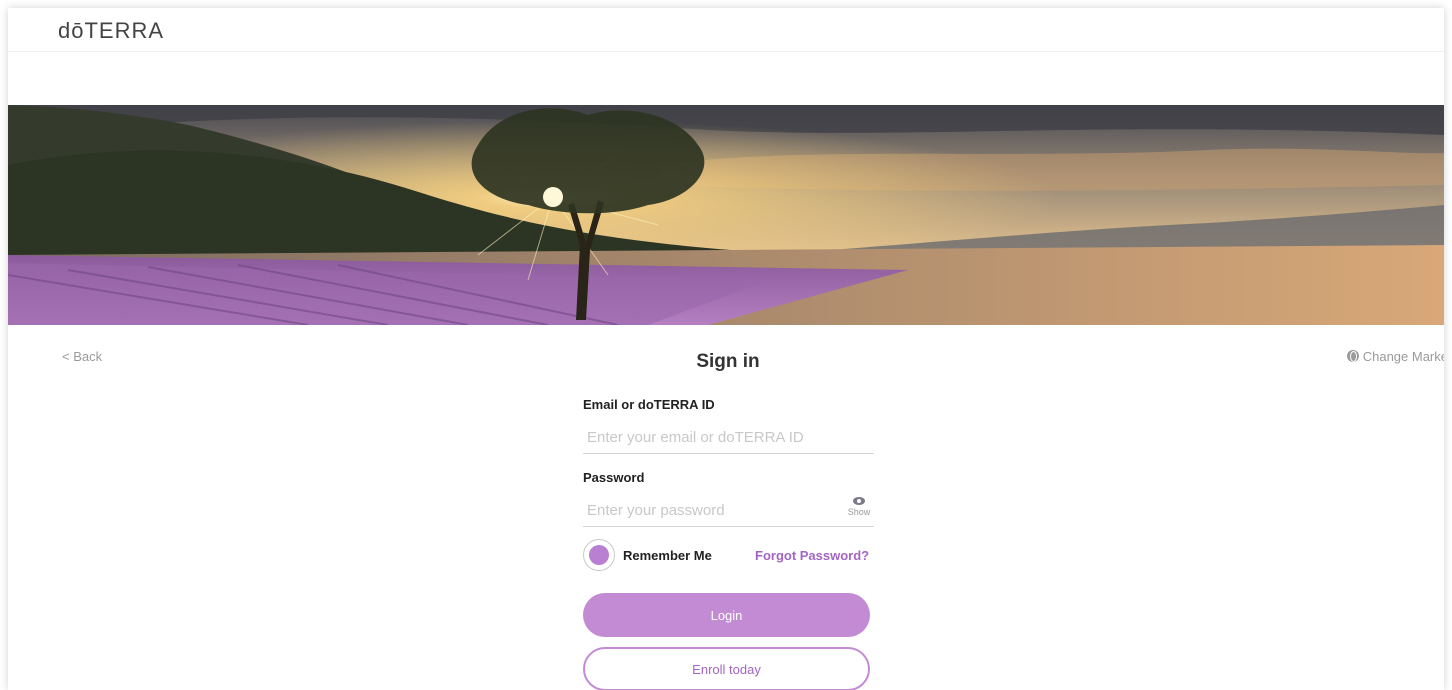 The image size is (1452, 690). What do you see at coordinates (859, 512) in the screenshot?
I see `show-password-label: Show` at bounding box center [859, 512].